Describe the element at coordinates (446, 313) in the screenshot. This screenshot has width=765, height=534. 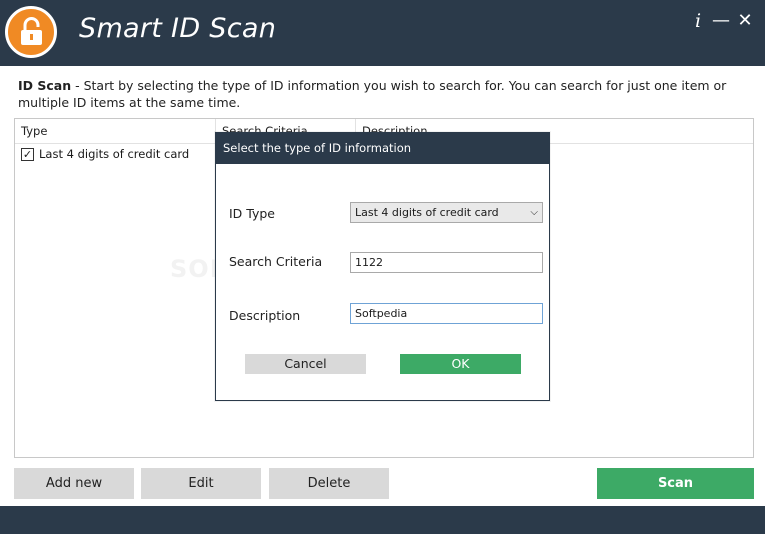
I see `description-input: Softpedia` at that location.